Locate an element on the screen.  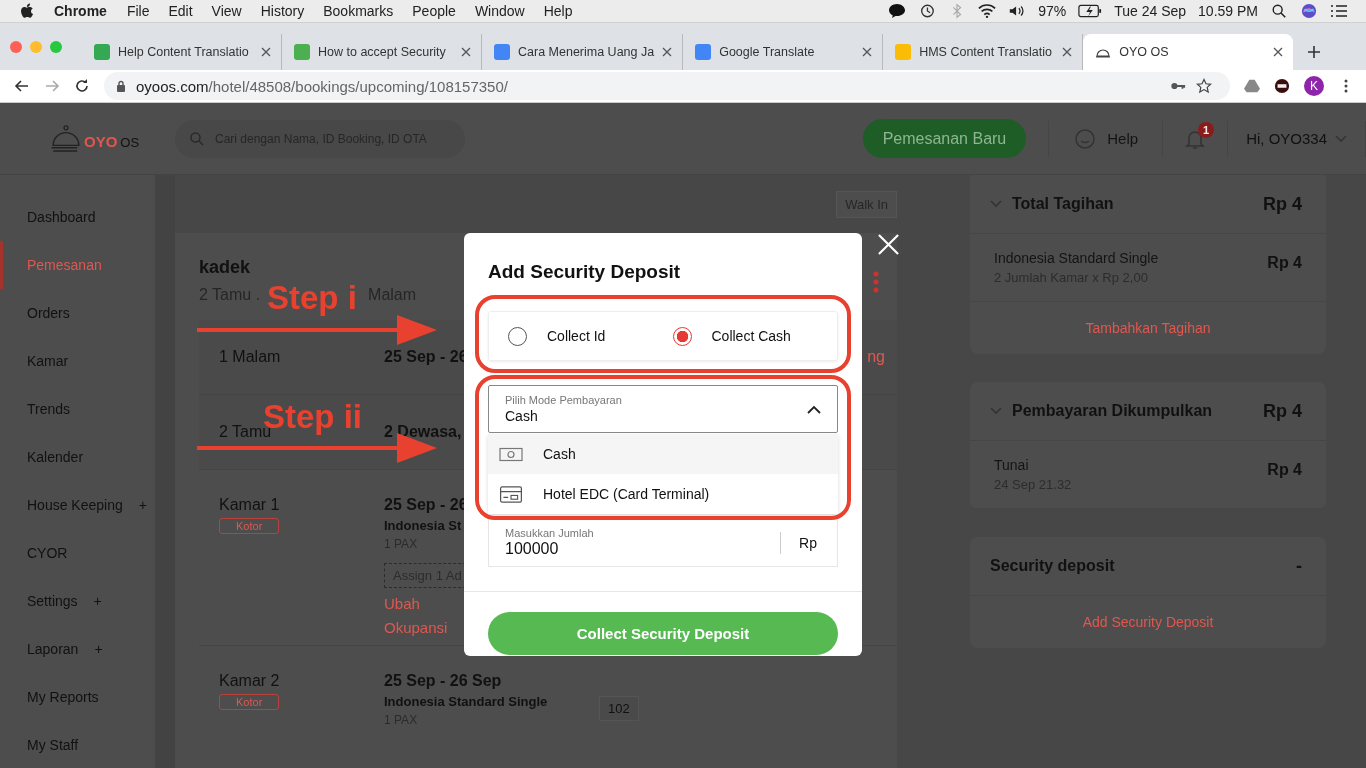
minimize-window-dot is located at coordinates (36, 46).